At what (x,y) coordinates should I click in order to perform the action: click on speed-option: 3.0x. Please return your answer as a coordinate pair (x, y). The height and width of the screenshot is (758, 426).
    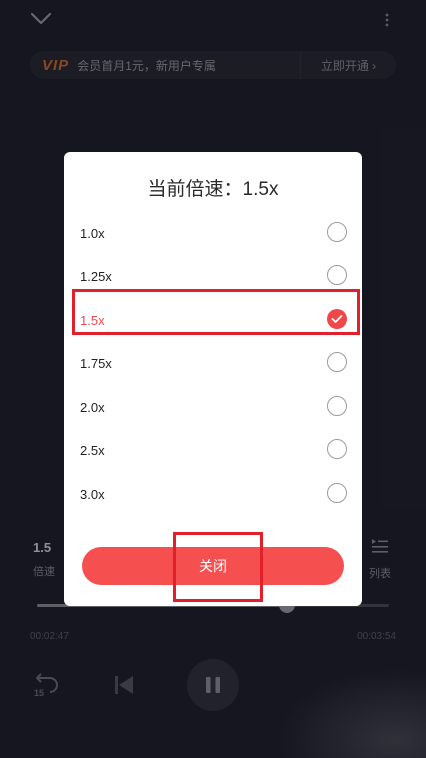
    Looking at the image, I should click on (213, 494).